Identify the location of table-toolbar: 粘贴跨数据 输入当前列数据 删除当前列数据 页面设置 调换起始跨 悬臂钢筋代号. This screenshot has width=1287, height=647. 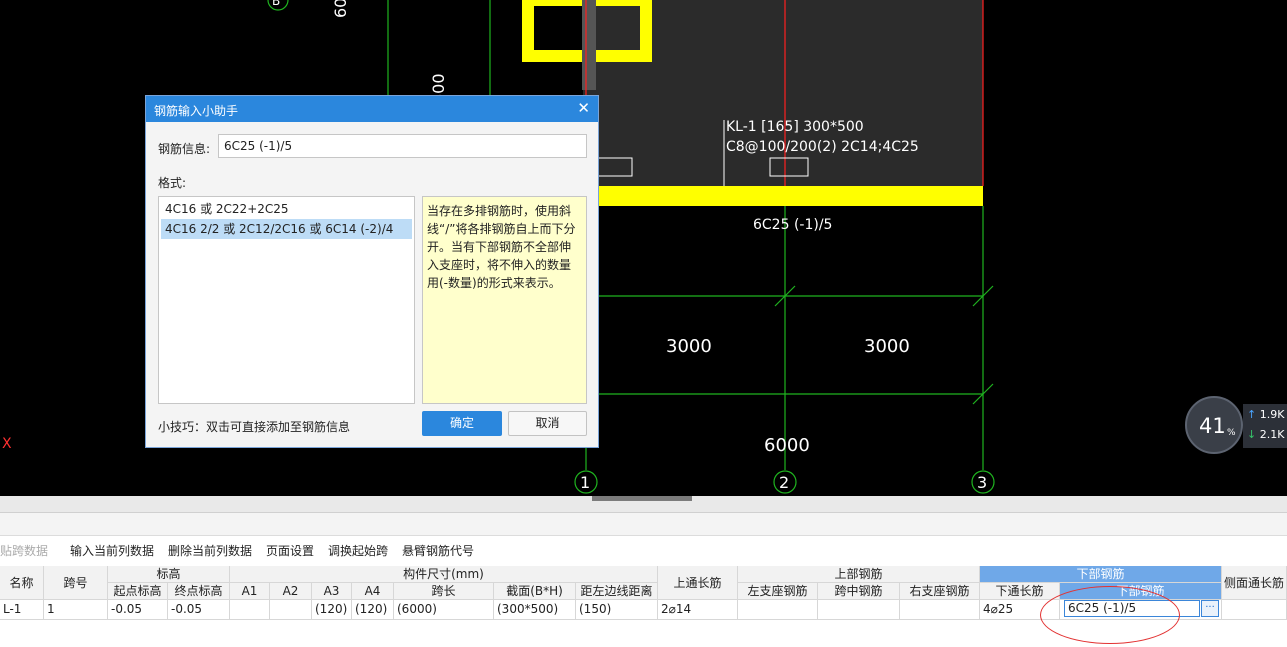
(643, 549).